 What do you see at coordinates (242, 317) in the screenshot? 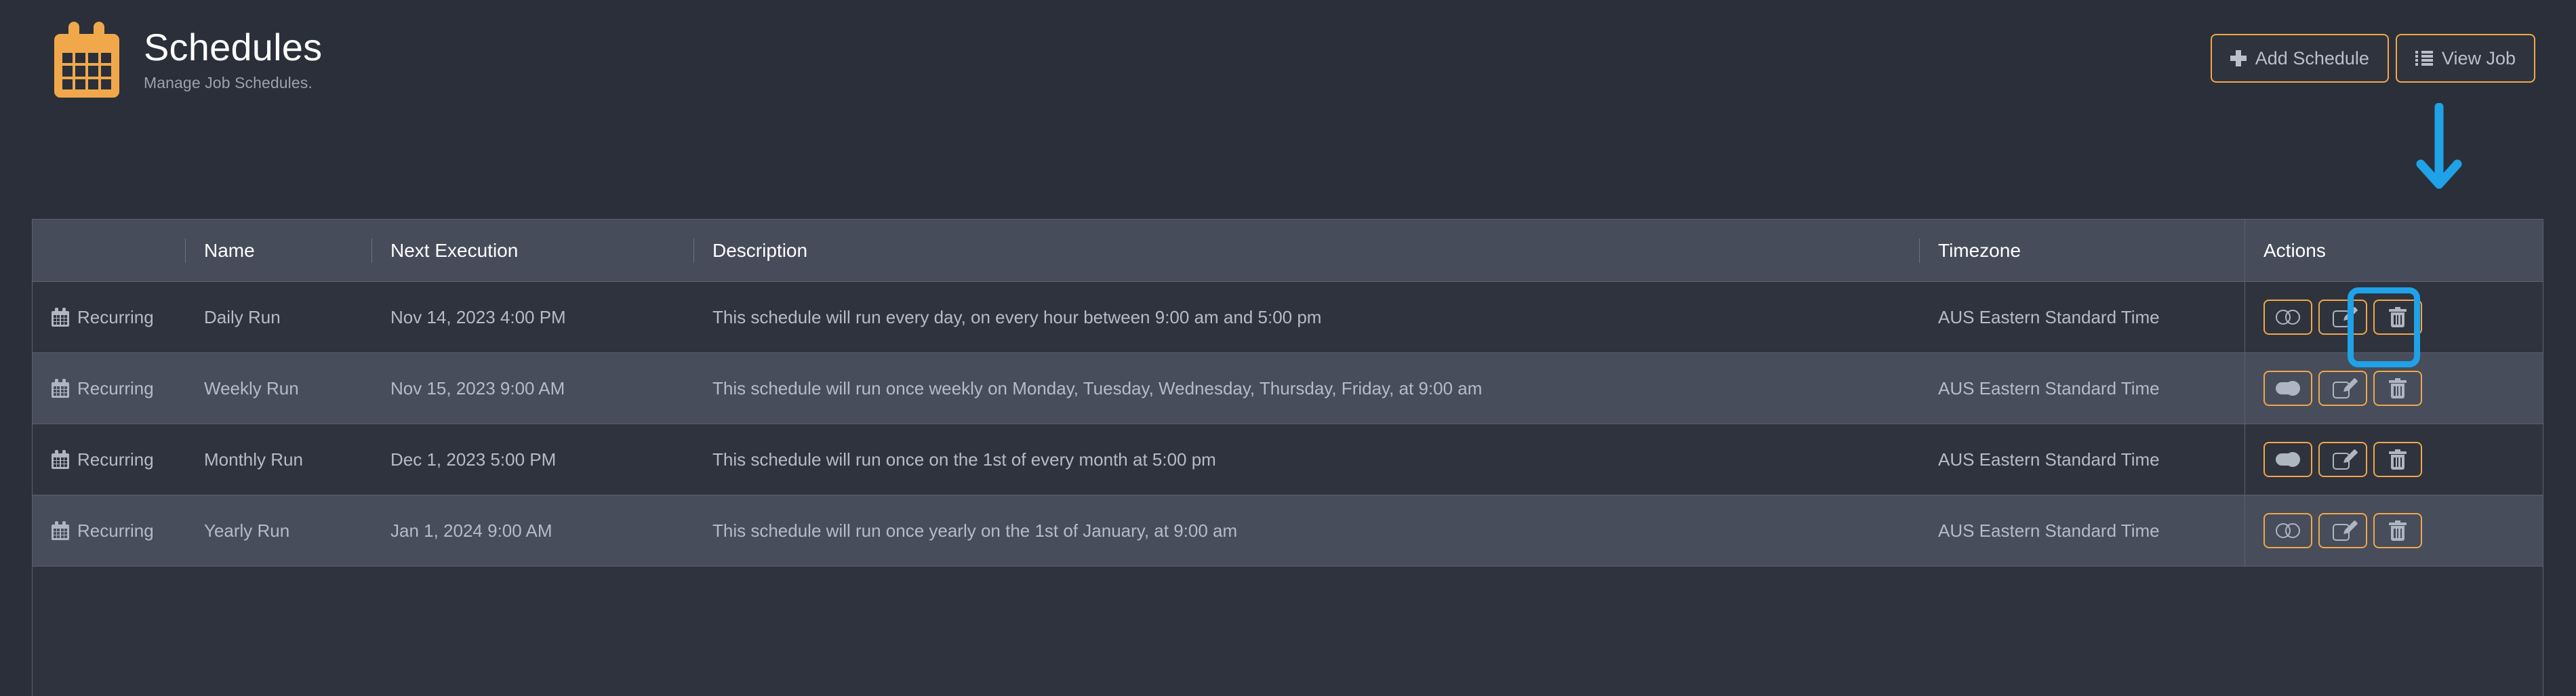
I see `cell-name: Daily Run` at bounding box center [242, 317].